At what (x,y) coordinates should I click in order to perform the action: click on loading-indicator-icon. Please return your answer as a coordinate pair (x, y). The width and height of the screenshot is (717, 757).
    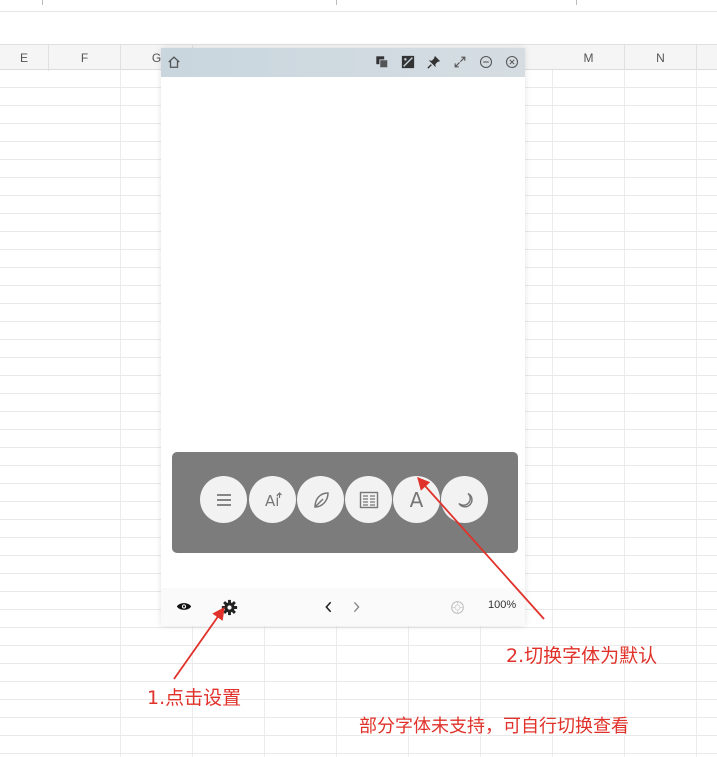
    Looking at the image, I should click on (457, 607).